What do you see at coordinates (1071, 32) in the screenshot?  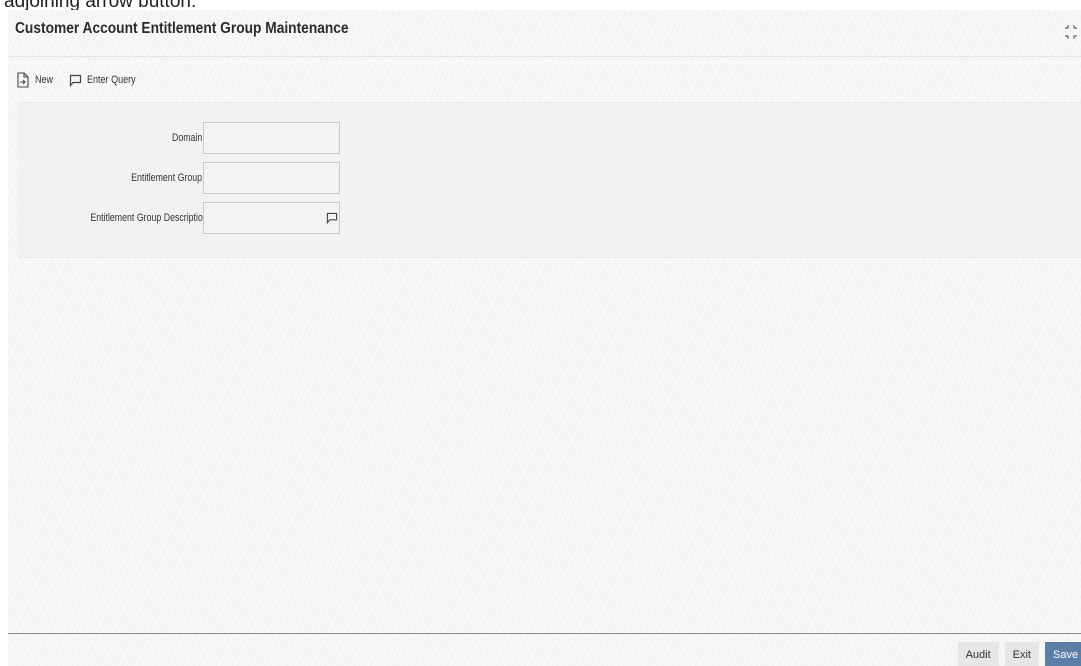 I see `collapse-arrows-icon` at bounding box center [1071, 32].